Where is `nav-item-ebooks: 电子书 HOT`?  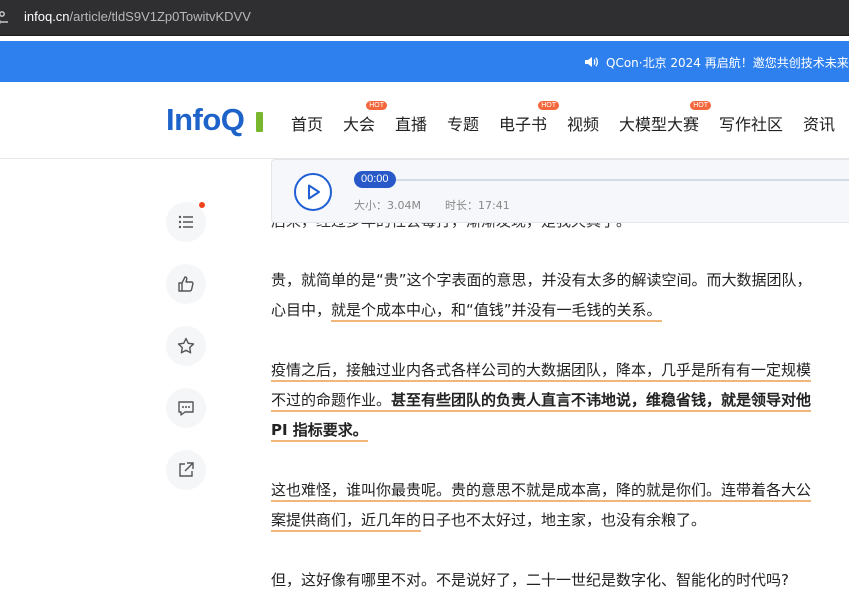 nav-item-ebooks: 电子书 HOT is located at coordinates (529, 118).